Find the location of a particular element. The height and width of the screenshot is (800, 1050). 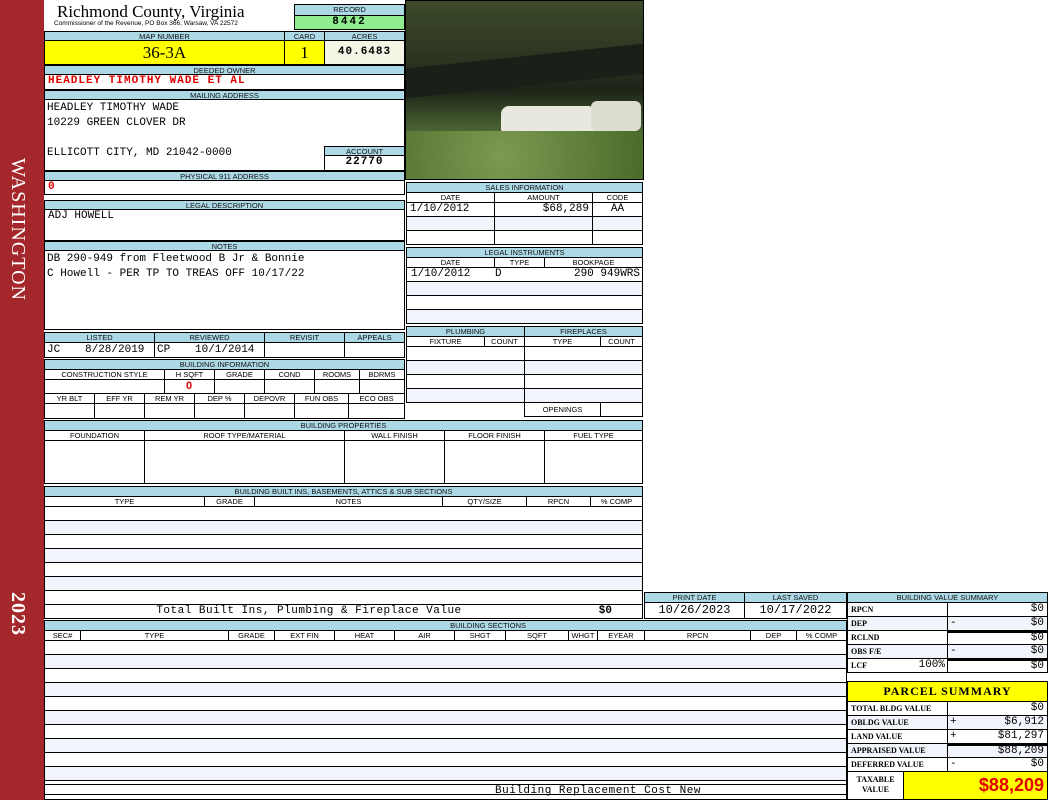

value-summary-label: RCLND is located at coordinates (897, 637).